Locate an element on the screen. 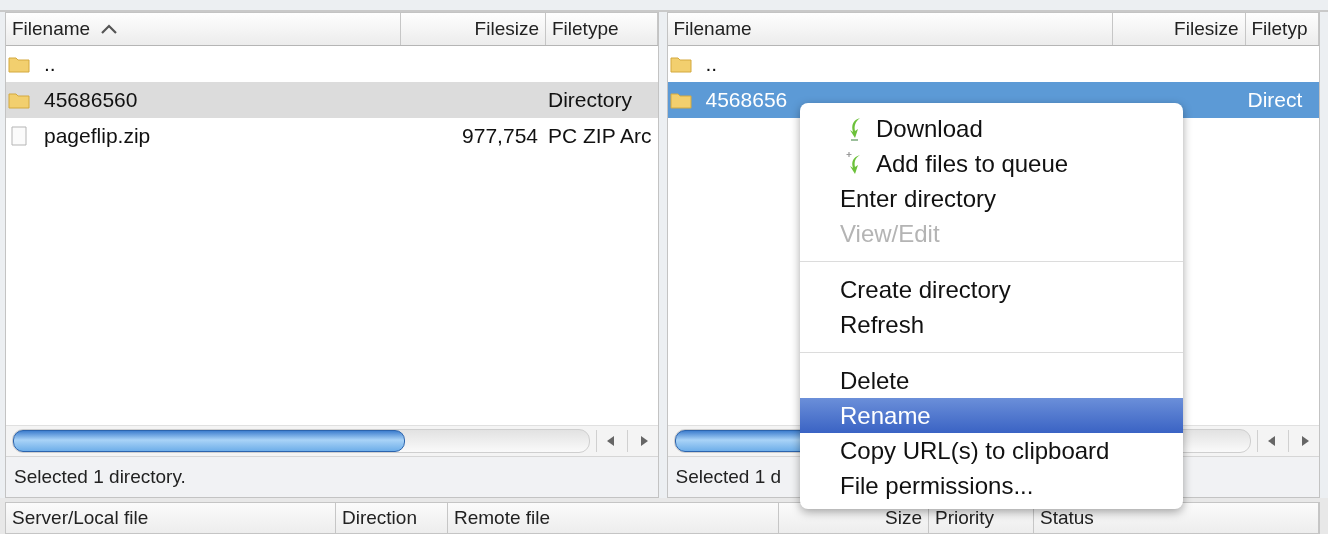 Image resolution: width=1328 pixels, height=534 pixels. column-header: Filetyp is located at coordinates (1282, 28).